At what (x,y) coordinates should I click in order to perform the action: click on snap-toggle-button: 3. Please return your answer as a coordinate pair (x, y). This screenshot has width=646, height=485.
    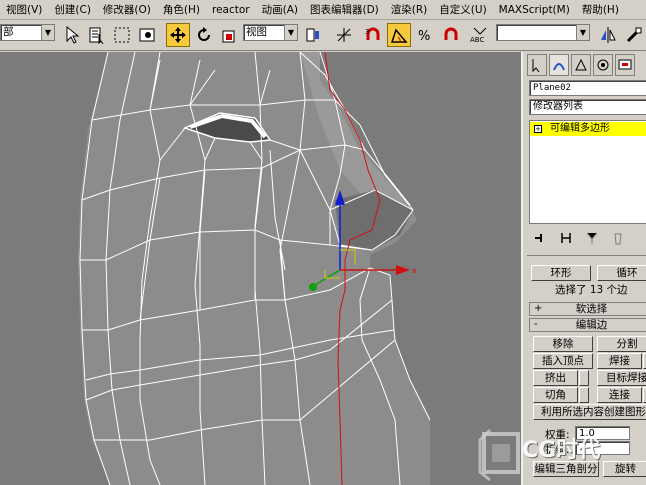
    Looking at the image, I should click on (373, 35).